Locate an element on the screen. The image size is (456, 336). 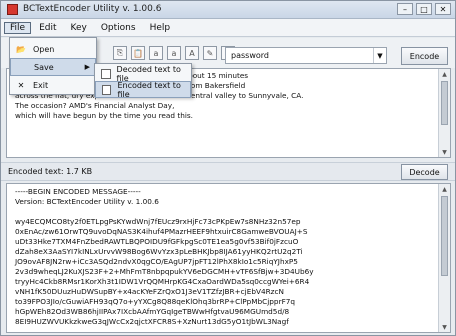
paste-icon: 📋 is located at coordinates (138, 53).